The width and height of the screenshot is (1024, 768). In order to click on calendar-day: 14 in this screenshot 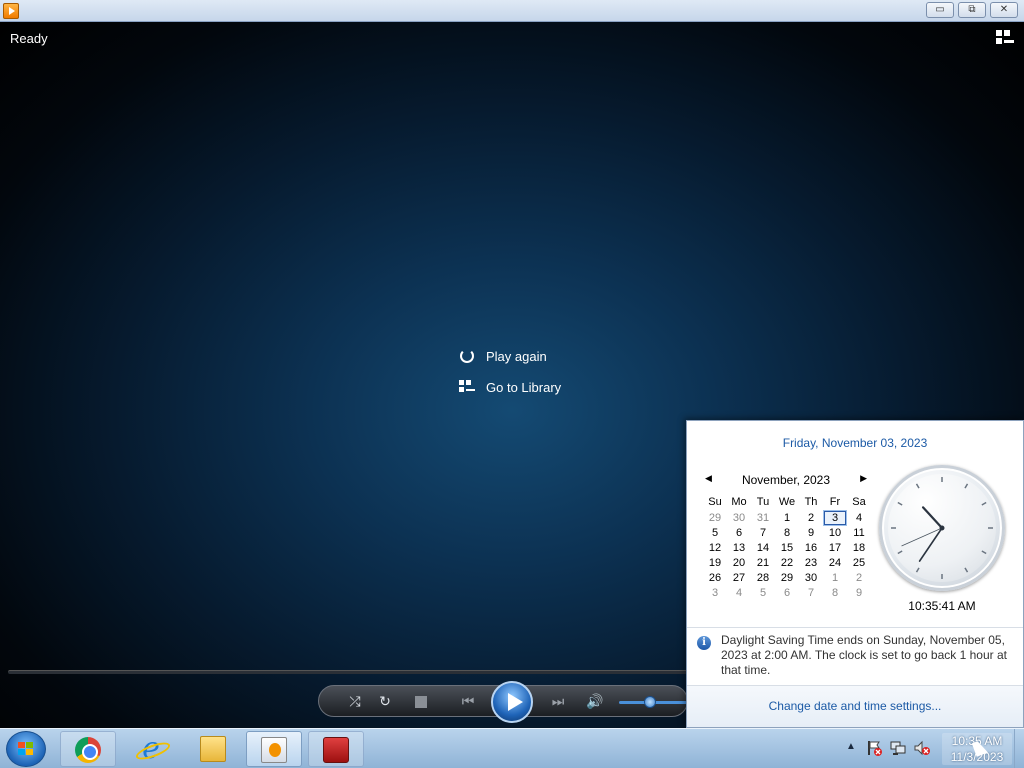, I will do `click(763, 547)`.